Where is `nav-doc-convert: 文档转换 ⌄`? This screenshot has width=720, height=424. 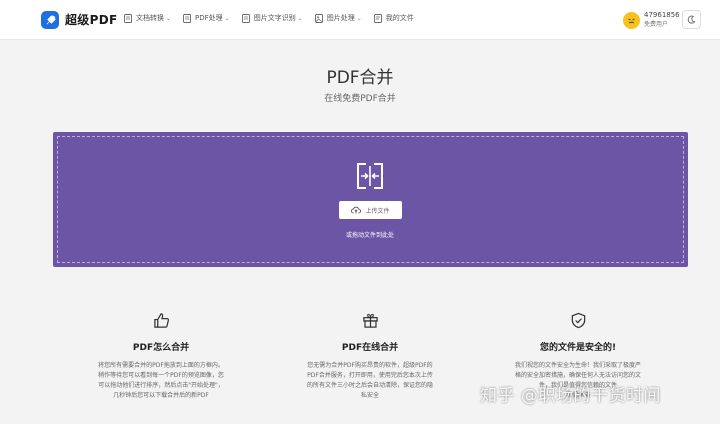
nav-doc-convert: 文档转换 ⌄ is located at coordinates (147, 18).